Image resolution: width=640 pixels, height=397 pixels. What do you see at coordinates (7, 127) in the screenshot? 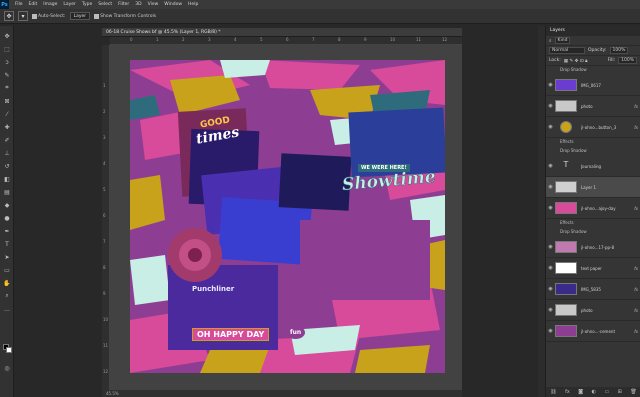
I see `healing-tool-icon: ✚` at bounding box center [7, 127].